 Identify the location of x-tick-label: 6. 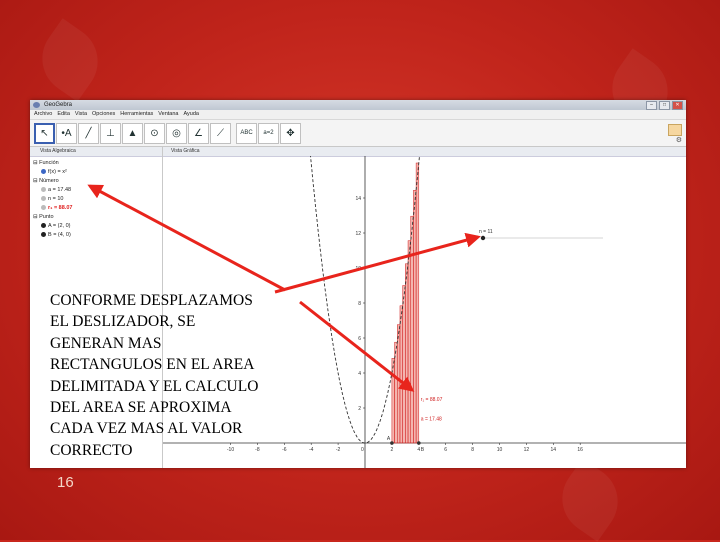
(445, 450).